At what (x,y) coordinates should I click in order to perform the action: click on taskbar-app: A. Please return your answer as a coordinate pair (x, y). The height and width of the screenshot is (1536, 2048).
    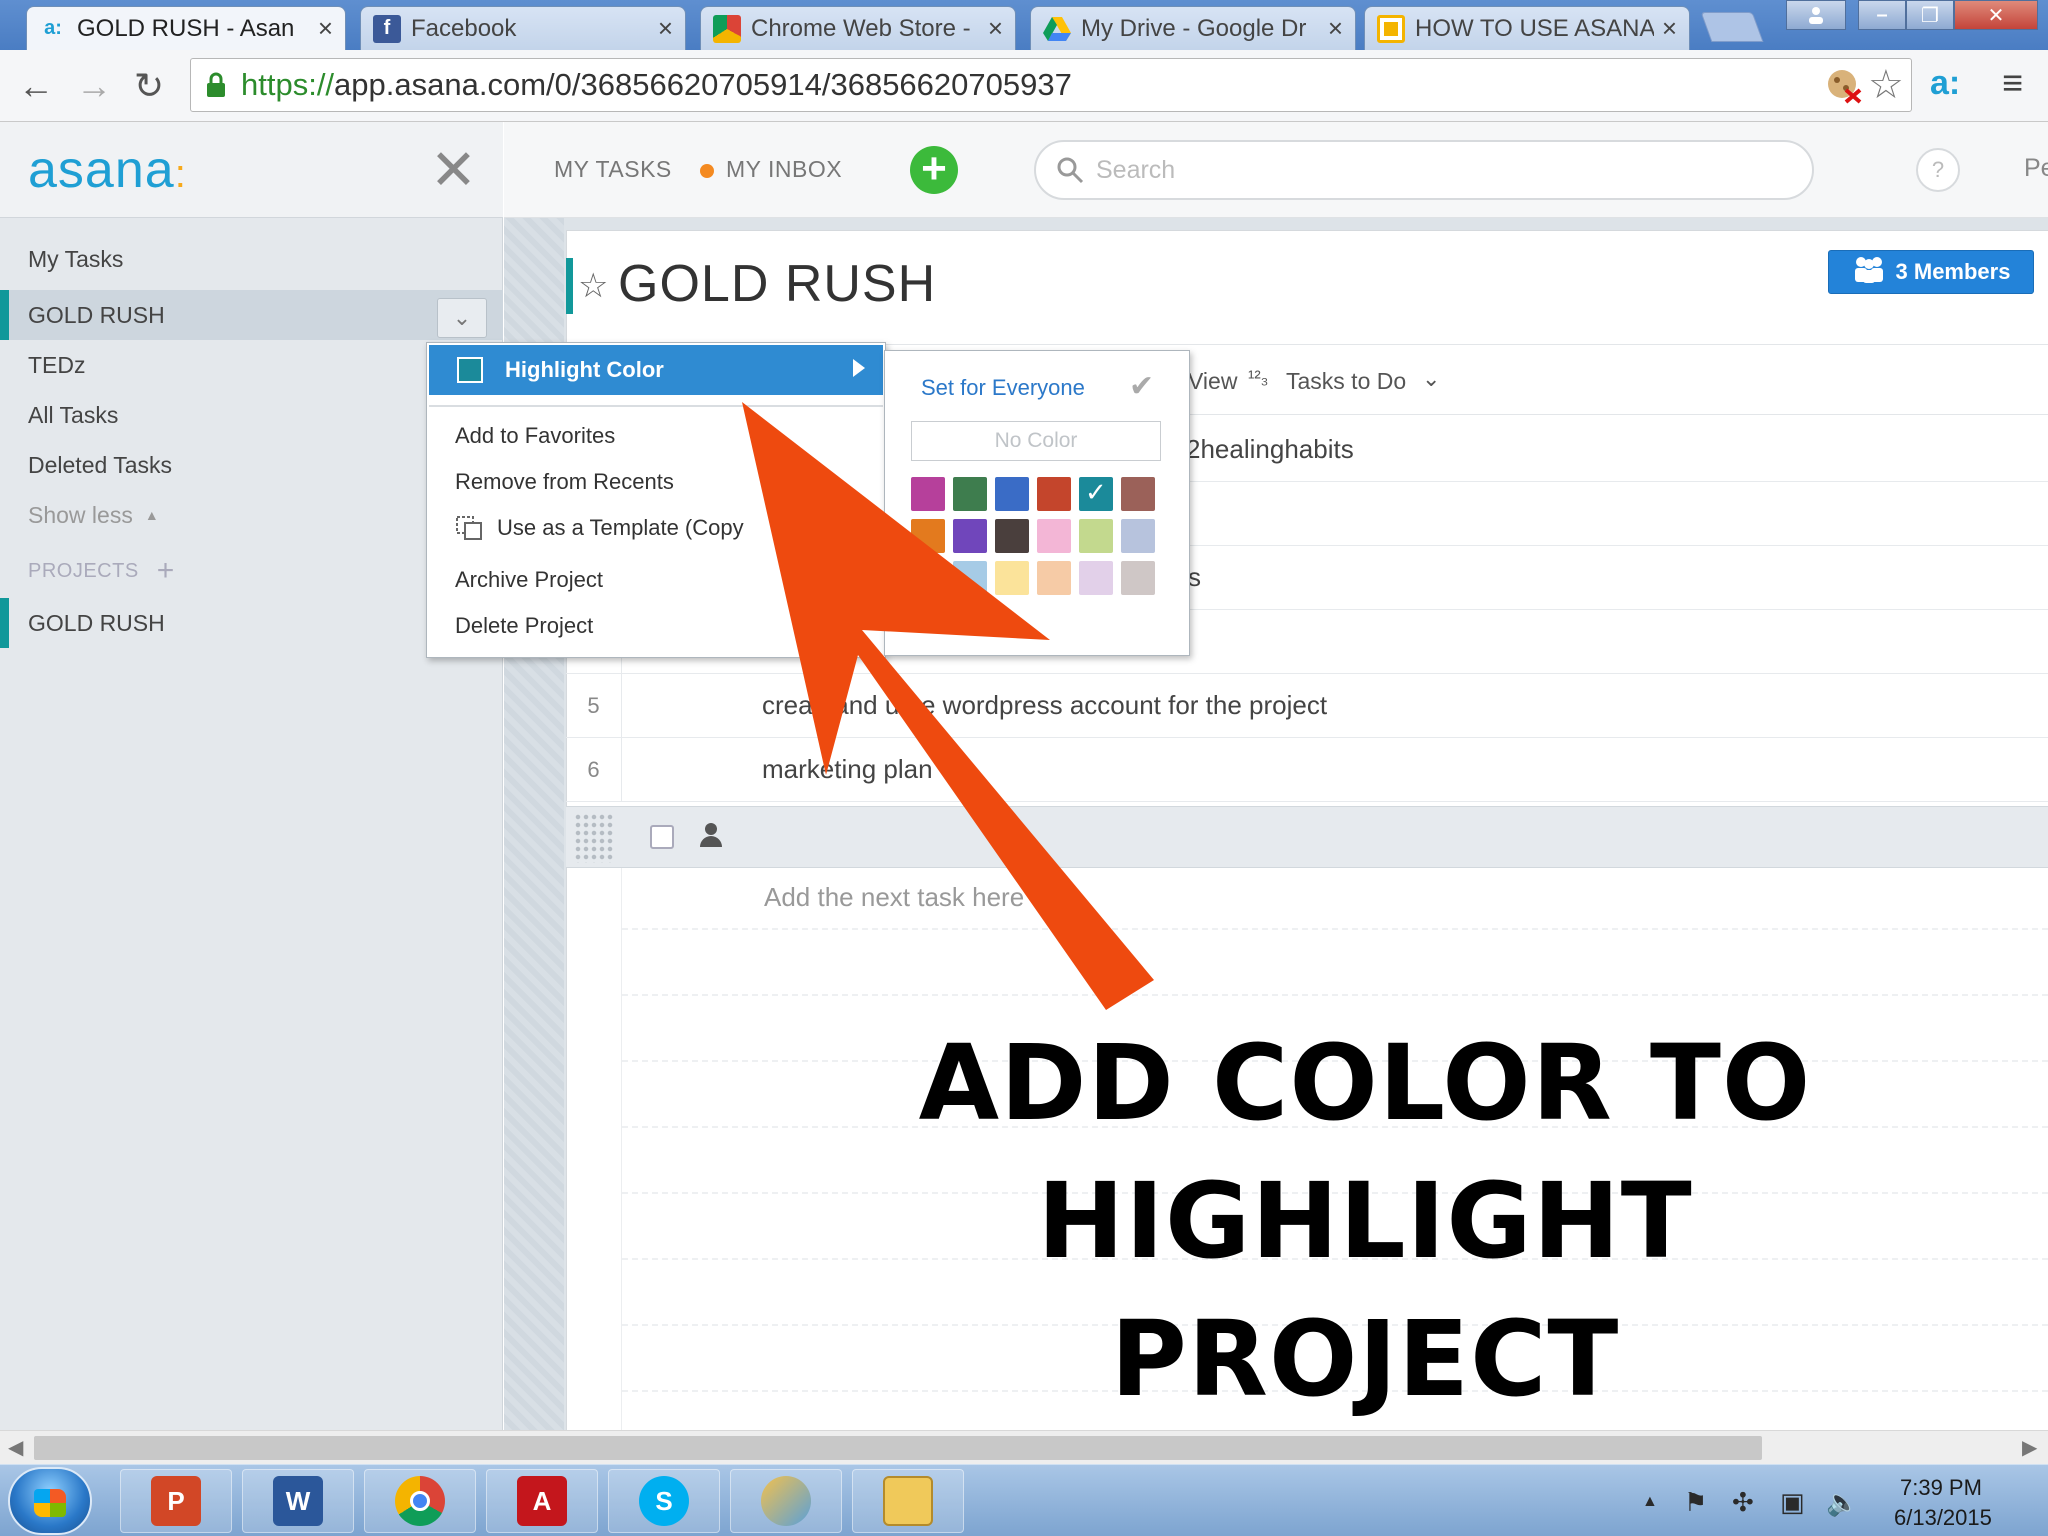
    Looking at the image, I should click on (542, 1501).